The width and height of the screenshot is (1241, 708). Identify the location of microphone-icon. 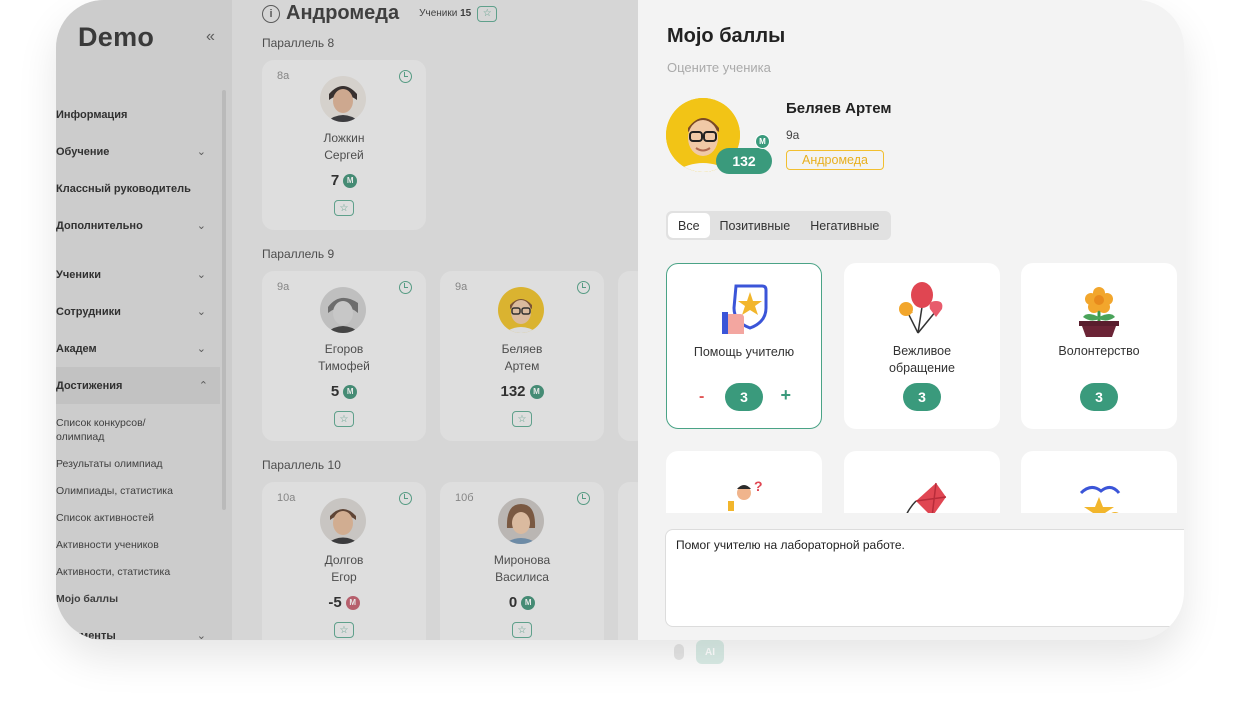
(679, 652).